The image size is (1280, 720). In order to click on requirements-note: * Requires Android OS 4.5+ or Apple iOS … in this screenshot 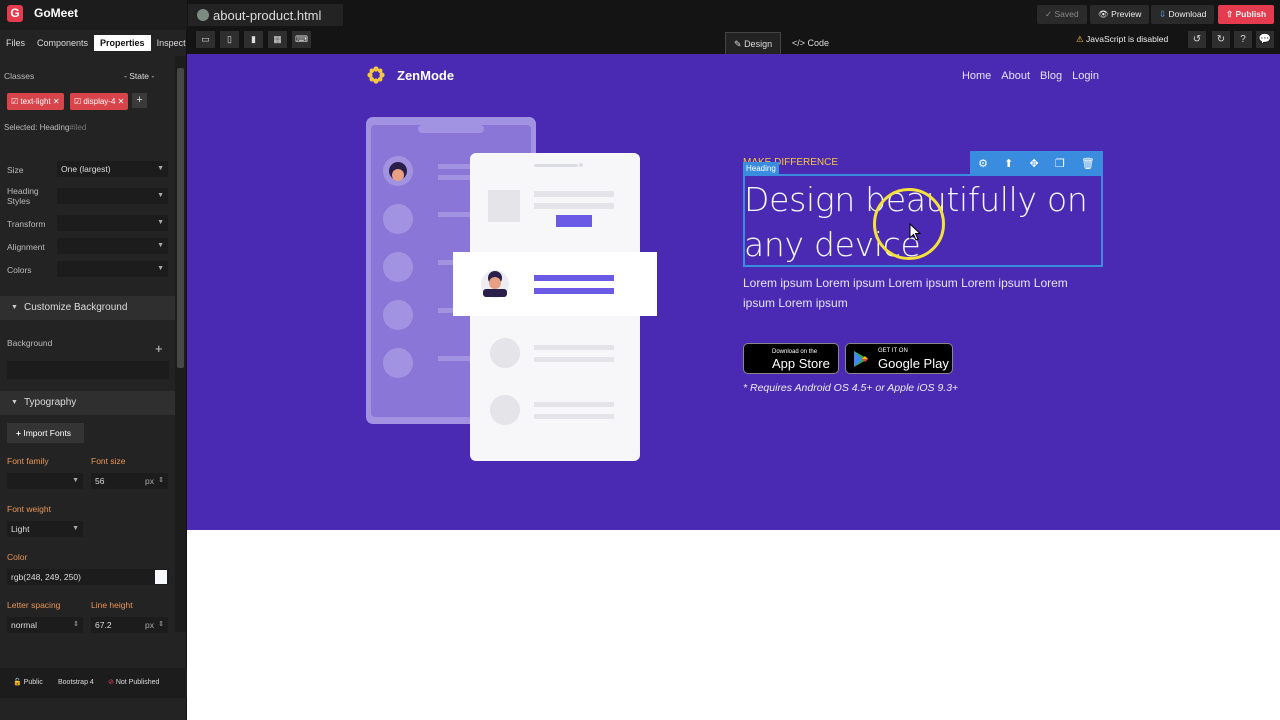, I will do `click(850, 388)`.